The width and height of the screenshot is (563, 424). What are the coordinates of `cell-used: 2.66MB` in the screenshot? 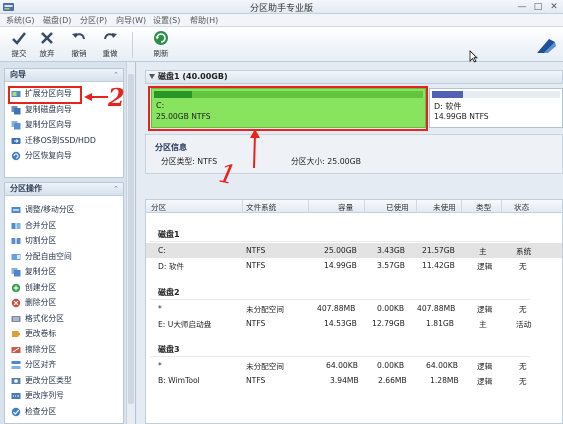 It's located at (392, 380).